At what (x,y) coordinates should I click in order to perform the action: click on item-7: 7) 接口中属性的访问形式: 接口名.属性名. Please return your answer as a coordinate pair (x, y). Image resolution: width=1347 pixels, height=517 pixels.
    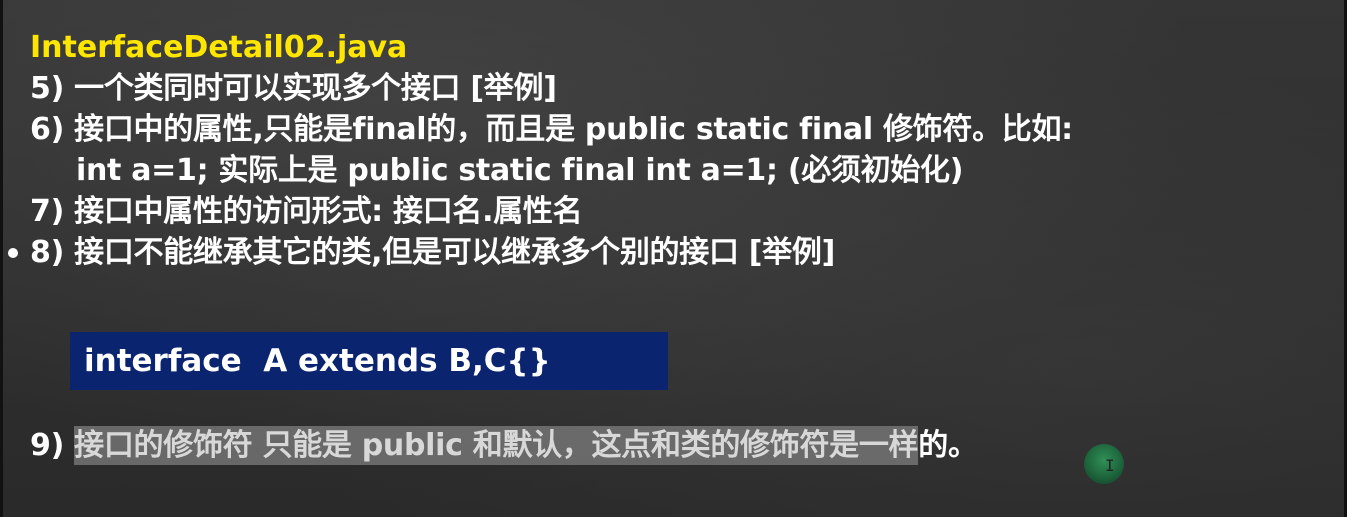
    Looking at the image, I should click on (680, 211).